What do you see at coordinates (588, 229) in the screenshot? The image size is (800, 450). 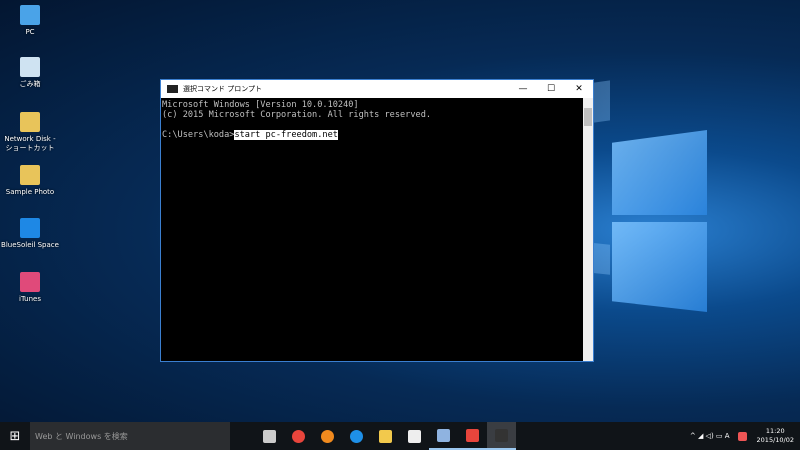 I see `scrollbar` at bounding box center [588, 229].